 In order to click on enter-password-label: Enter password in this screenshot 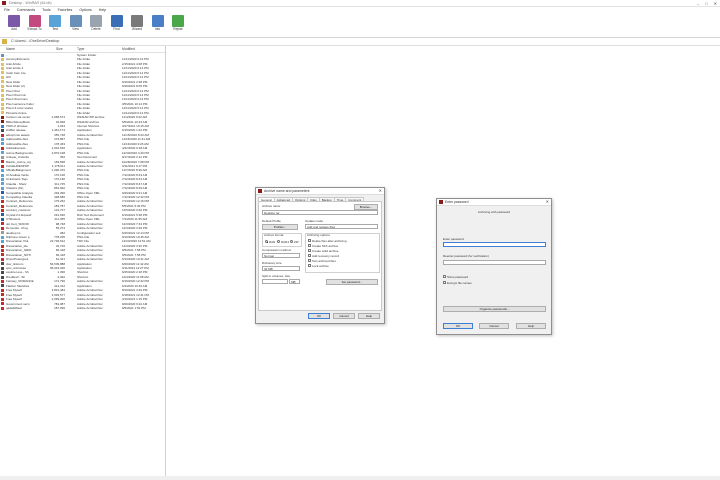, I will do `click(453, 239)`.